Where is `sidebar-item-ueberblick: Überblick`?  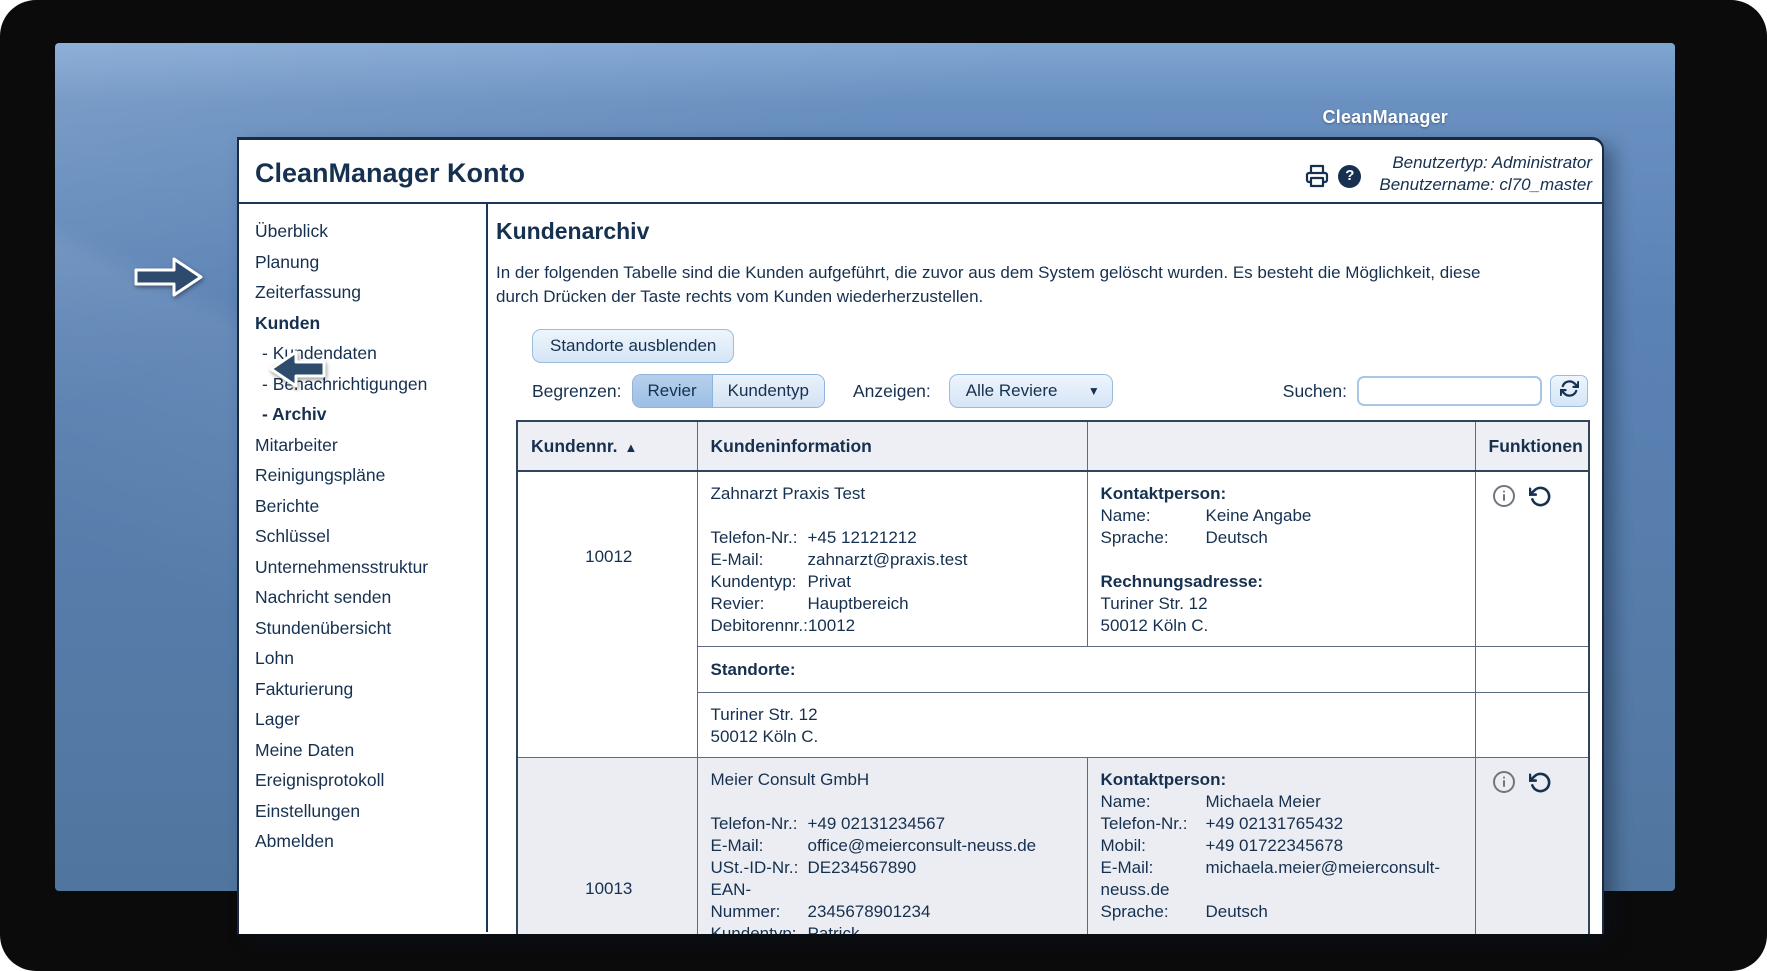 sidebar-item-ueberblick: Überblick is located at coordinates (370, 231).